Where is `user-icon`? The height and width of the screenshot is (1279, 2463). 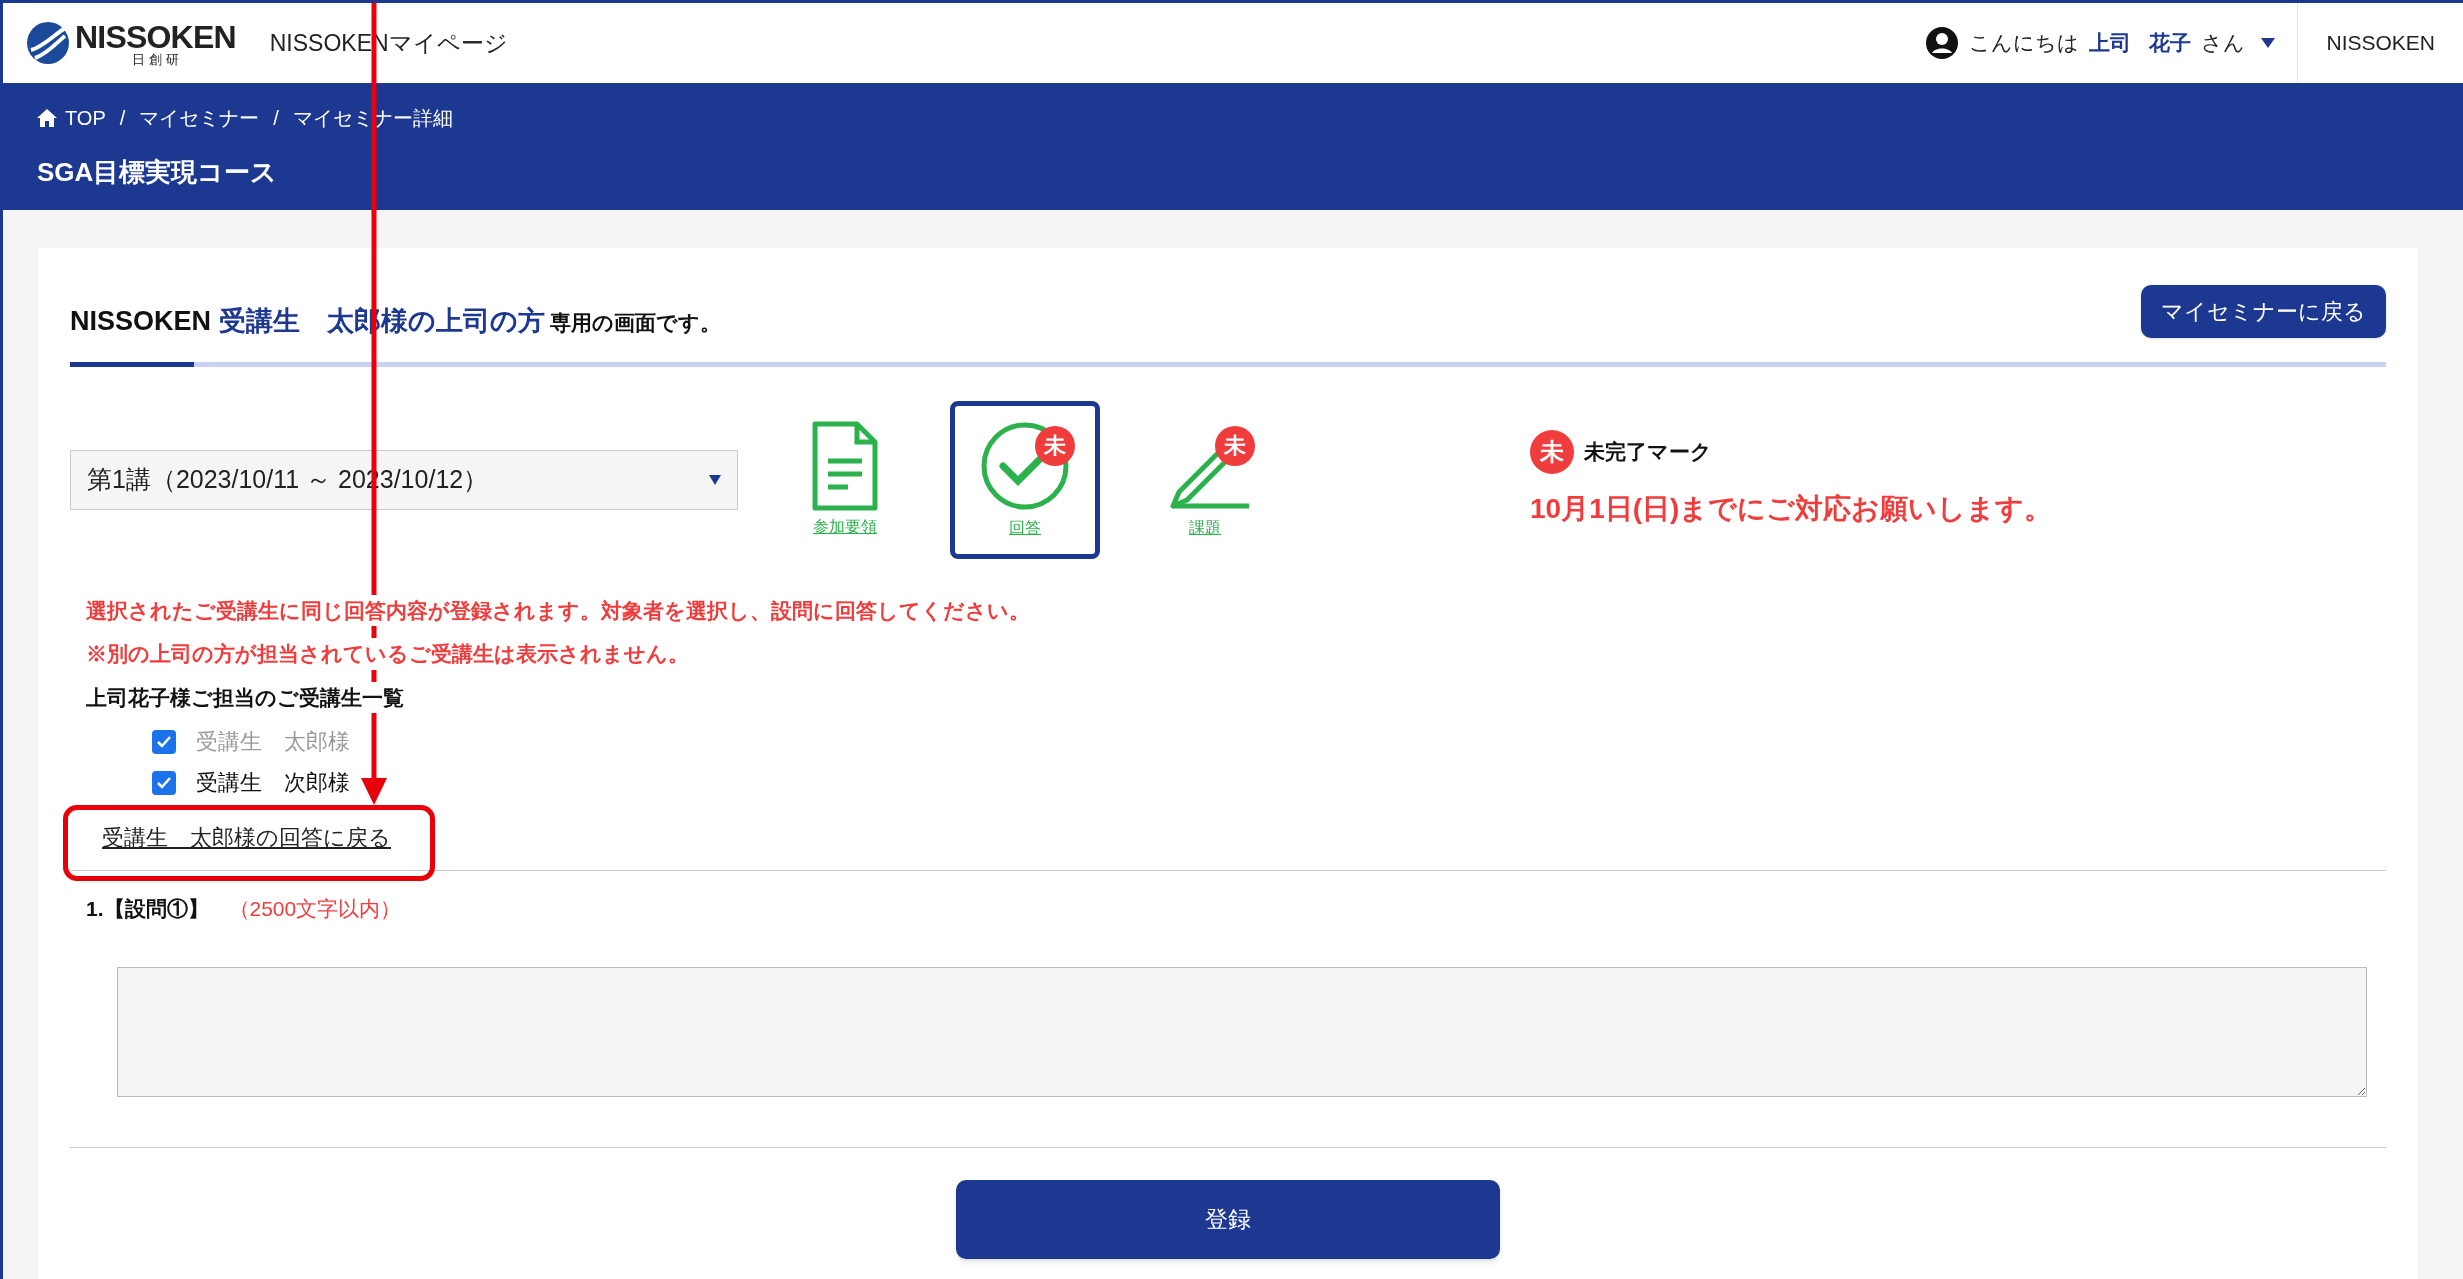
user-icon is located at coordinates (1942, 43).